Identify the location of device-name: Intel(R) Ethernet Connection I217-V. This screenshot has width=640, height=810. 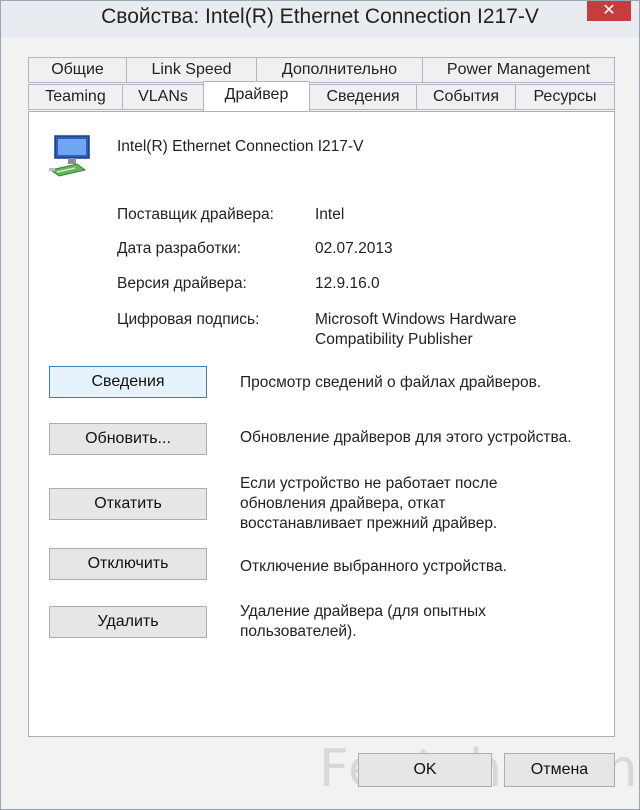
(240, 146).